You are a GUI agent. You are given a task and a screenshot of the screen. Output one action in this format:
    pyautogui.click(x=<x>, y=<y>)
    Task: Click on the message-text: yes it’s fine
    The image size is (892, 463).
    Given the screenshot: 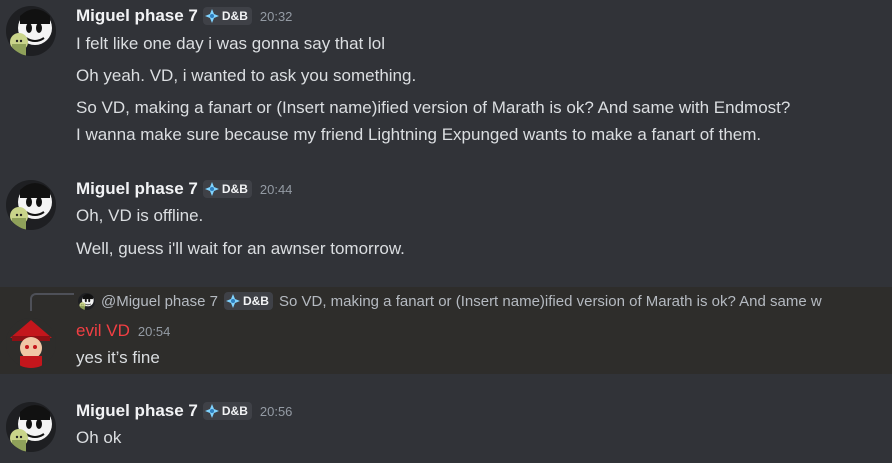 What is the action you would take?
    pyautogui.click(x=118, y=357)
    